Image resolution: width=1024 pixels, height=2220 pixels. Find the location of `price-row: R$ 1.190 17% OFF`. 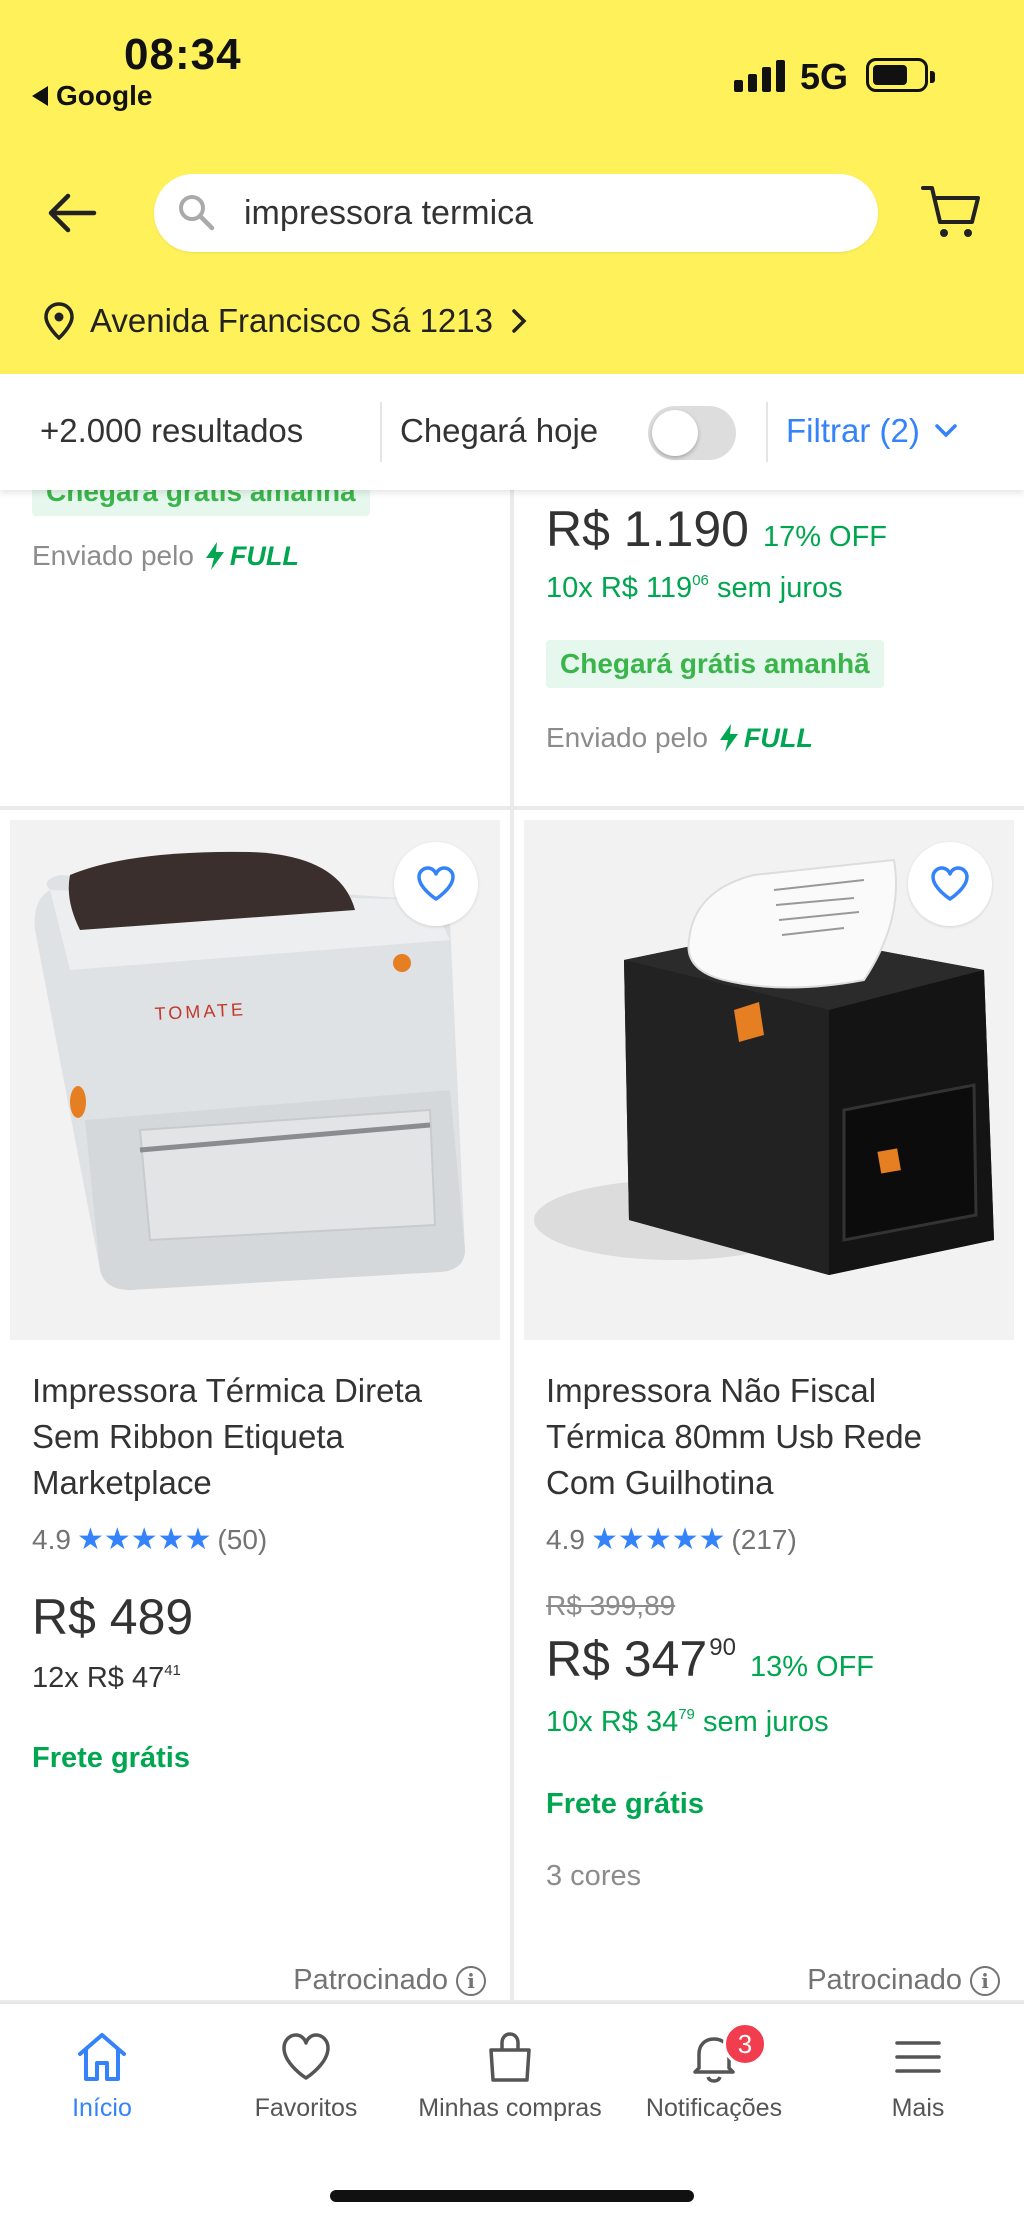

price-row: R$ 1.190 17% OFF is located at coordinates (716, 529).